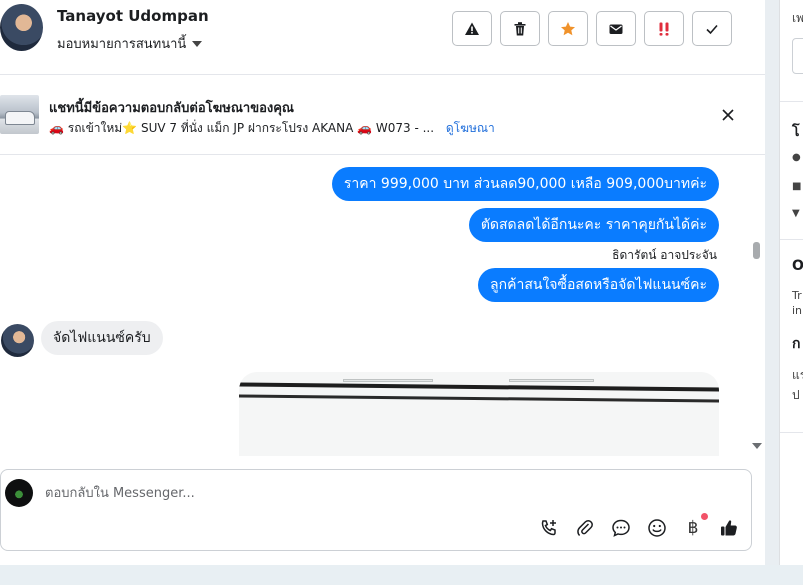  What do you see at coordinates (21, 27) in the screenshot?
I see `contact-avatar` at bounding box center [21, 27].